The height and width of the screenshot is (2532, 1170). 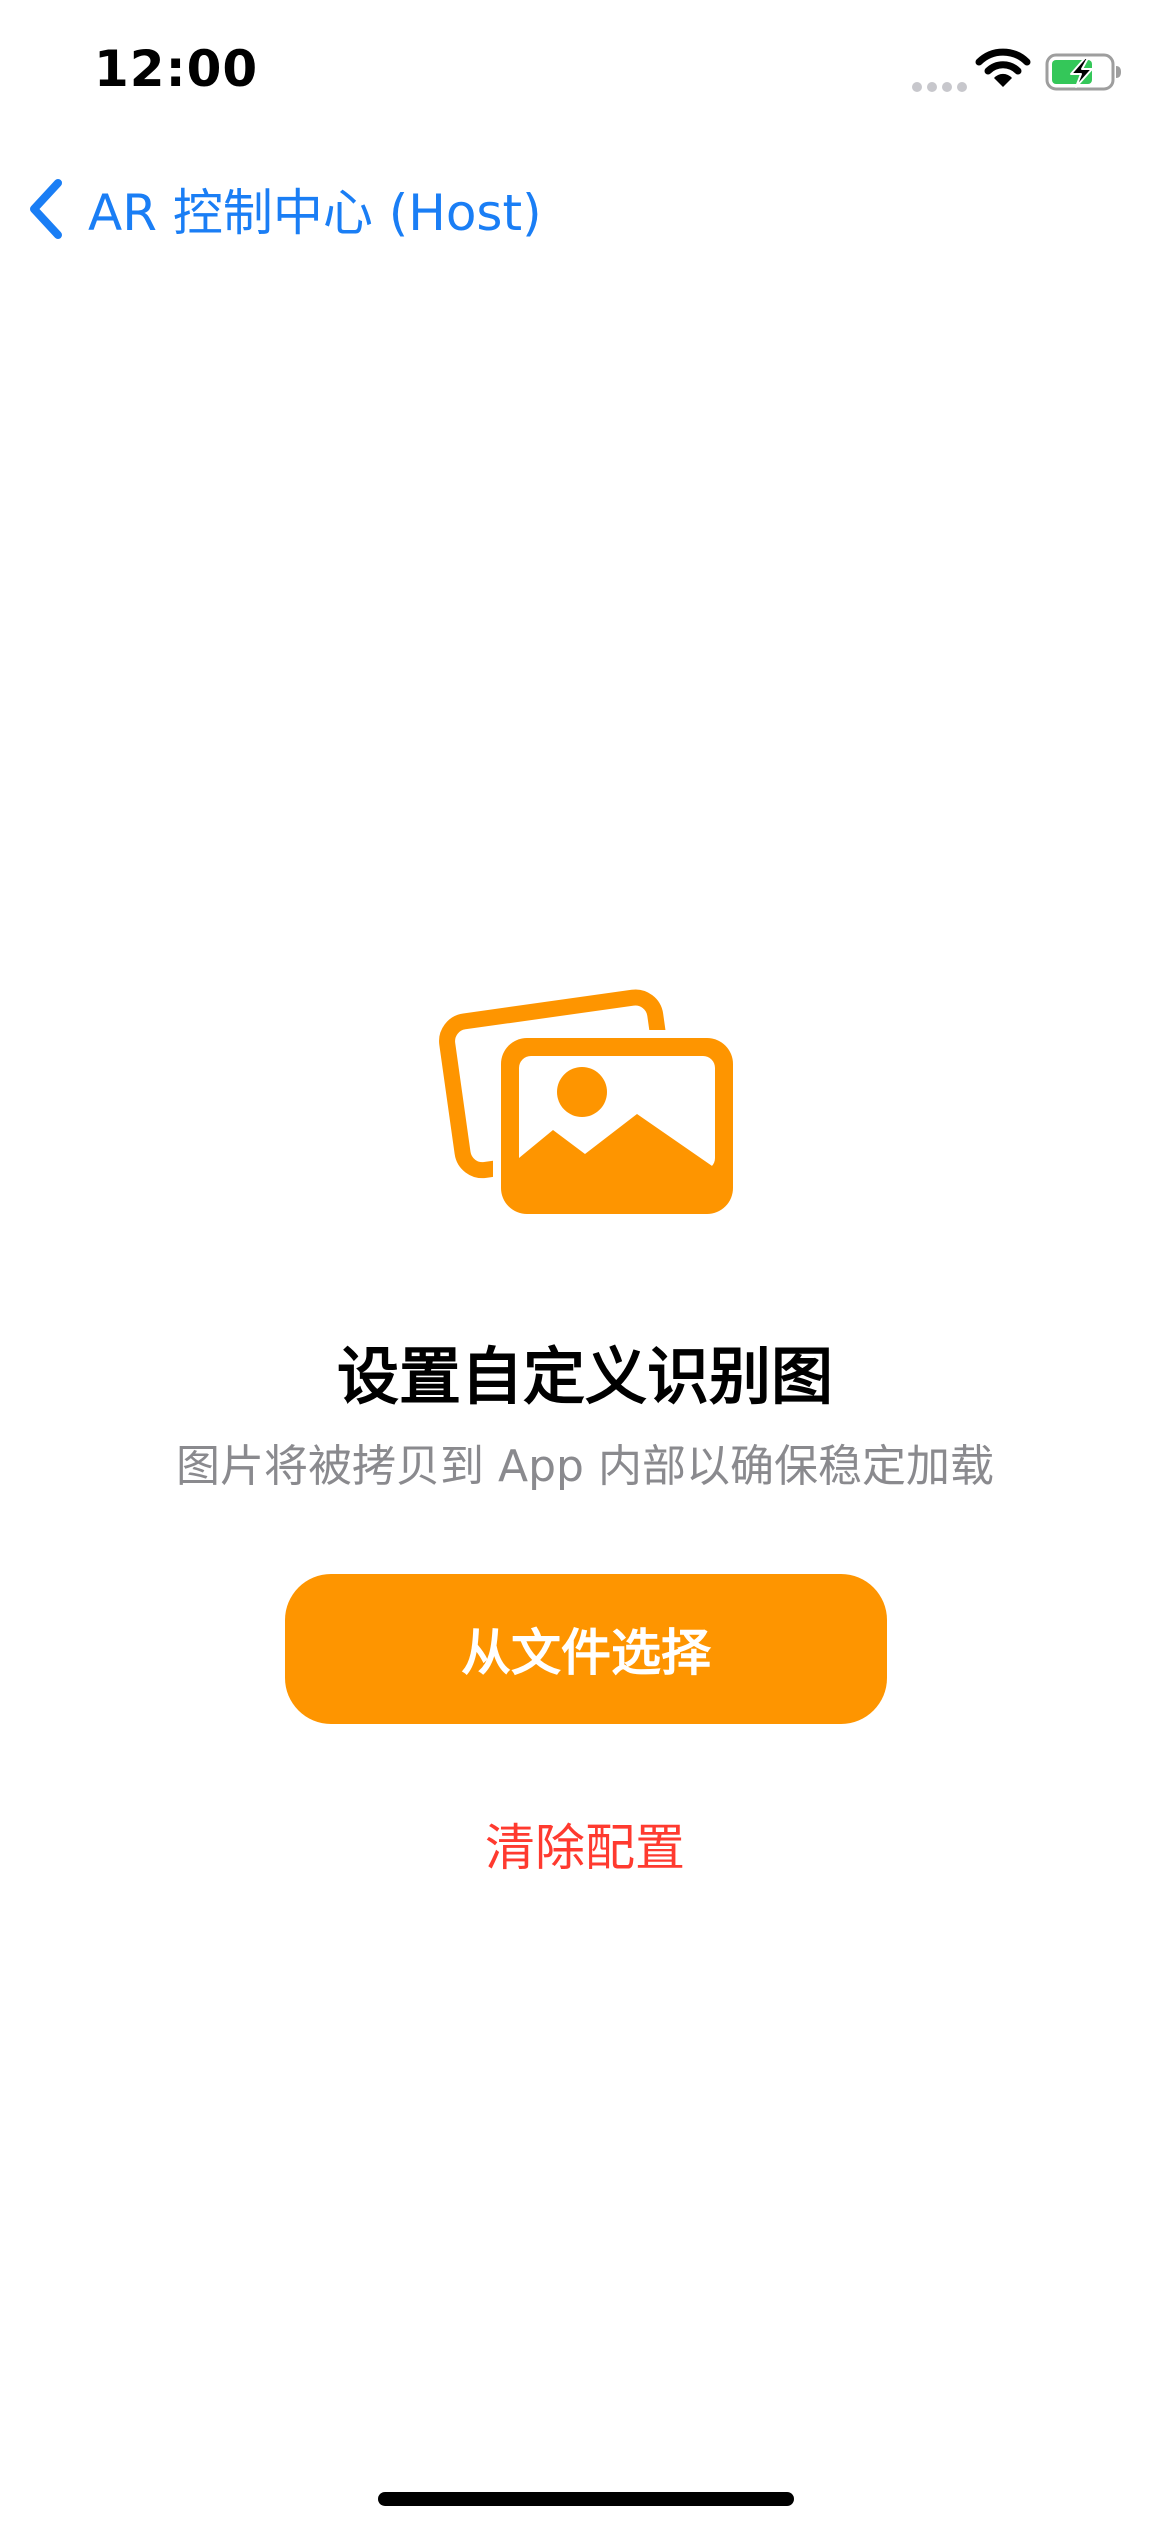 I want to click on setup-subtitle: 图片将被拷贝到 App 内部以确保稳定加载, so click(x=585, y=1466).